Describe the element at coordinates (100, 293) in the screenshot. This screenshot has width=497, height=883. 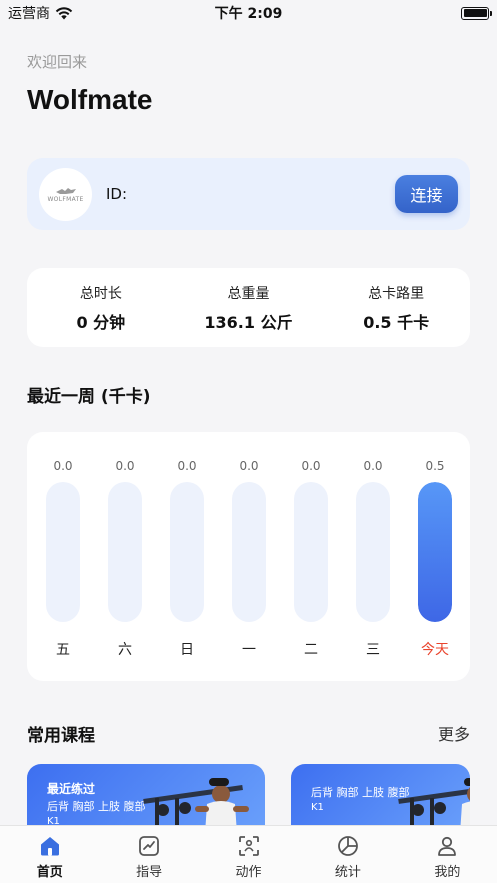
I see `stat-label: 总时长` at that location.